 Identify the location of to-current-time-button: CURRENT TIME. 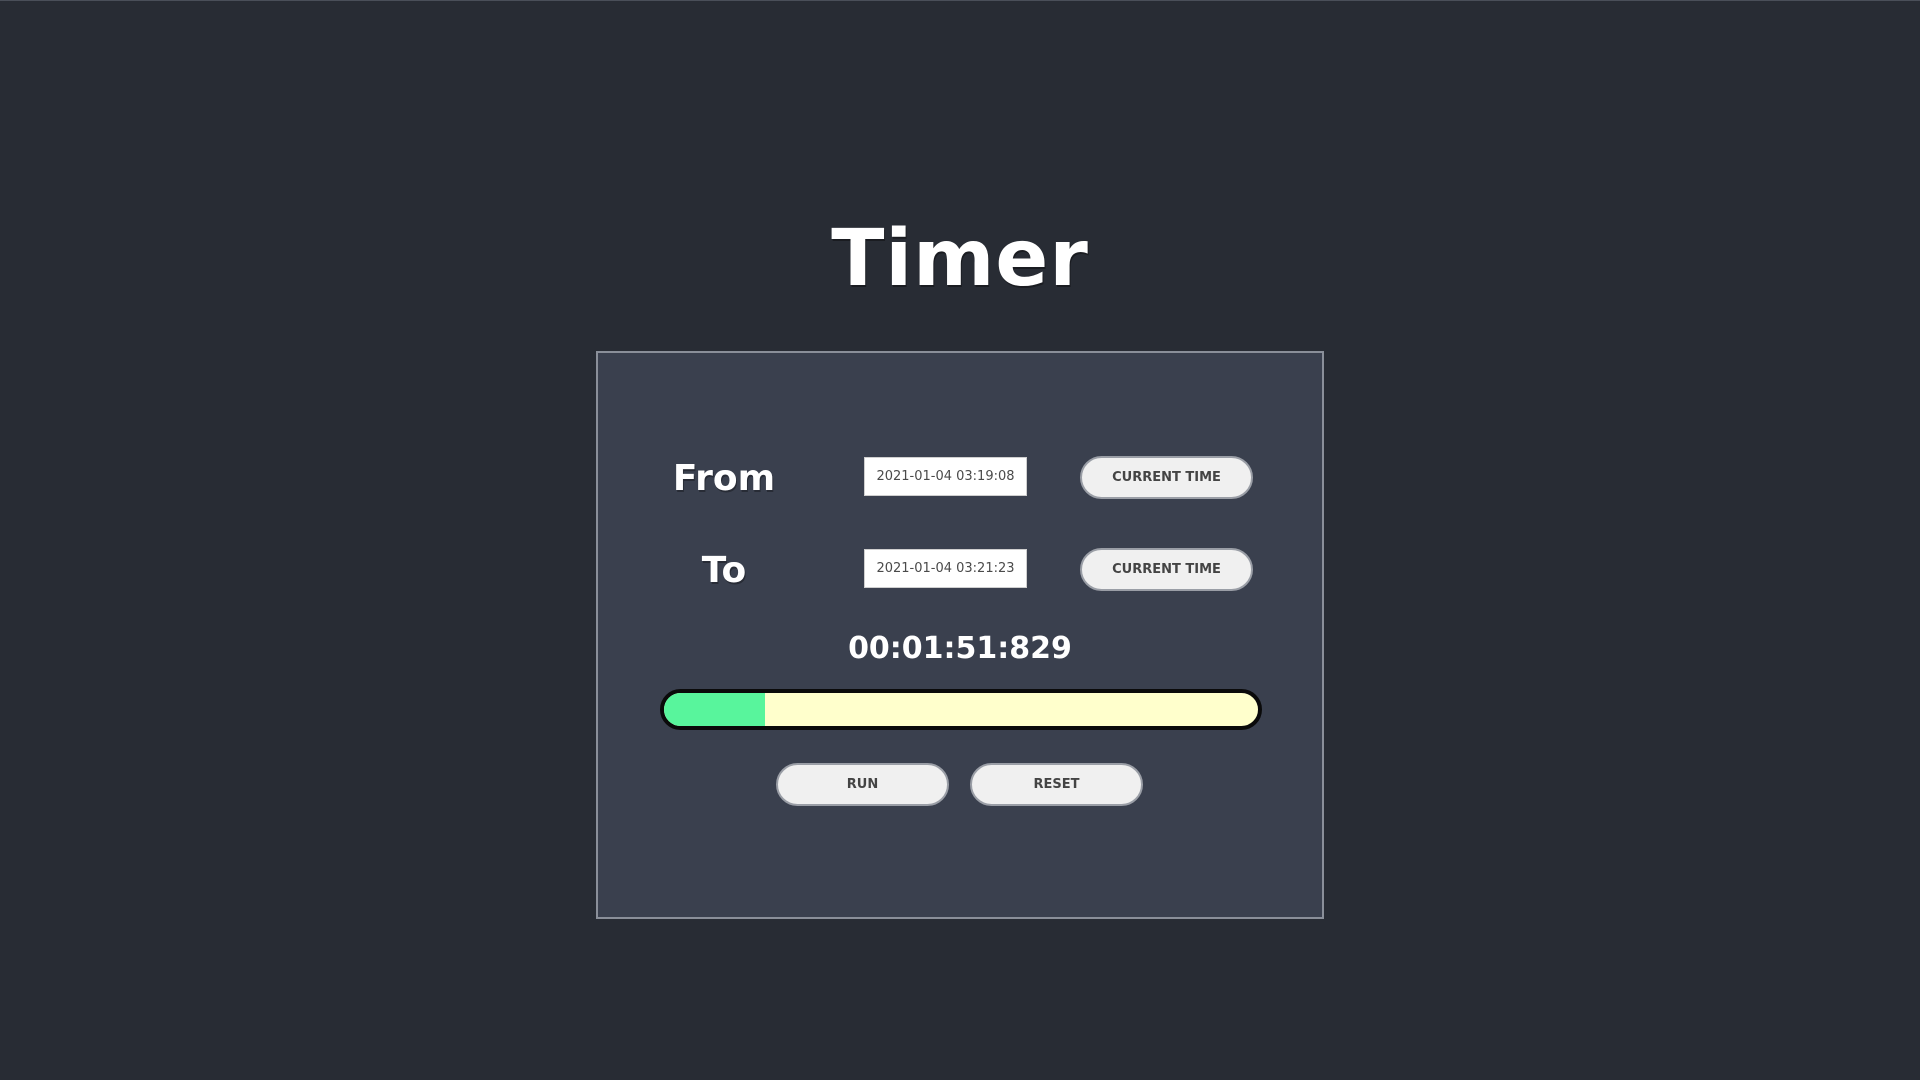
(1166, 569).